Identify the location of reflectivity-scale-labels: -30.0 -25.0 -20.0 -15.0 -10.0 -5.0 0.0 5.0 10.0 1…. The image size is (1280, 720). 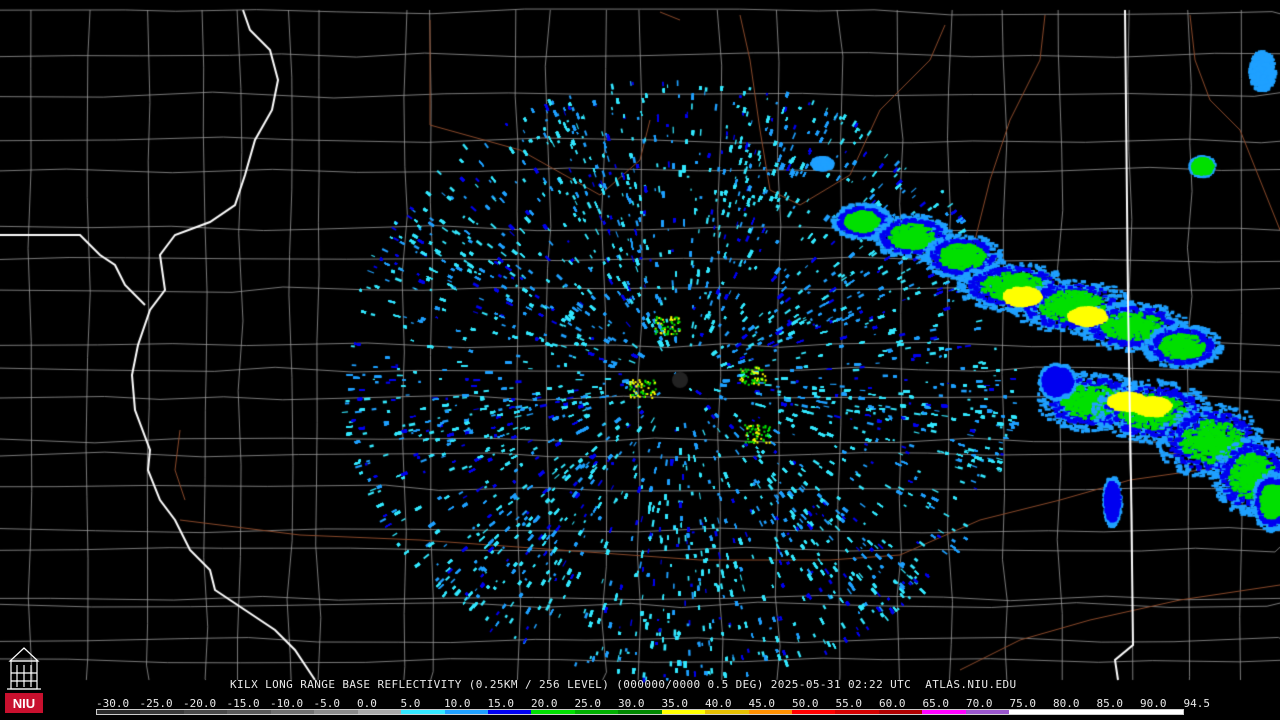
(653, 703).